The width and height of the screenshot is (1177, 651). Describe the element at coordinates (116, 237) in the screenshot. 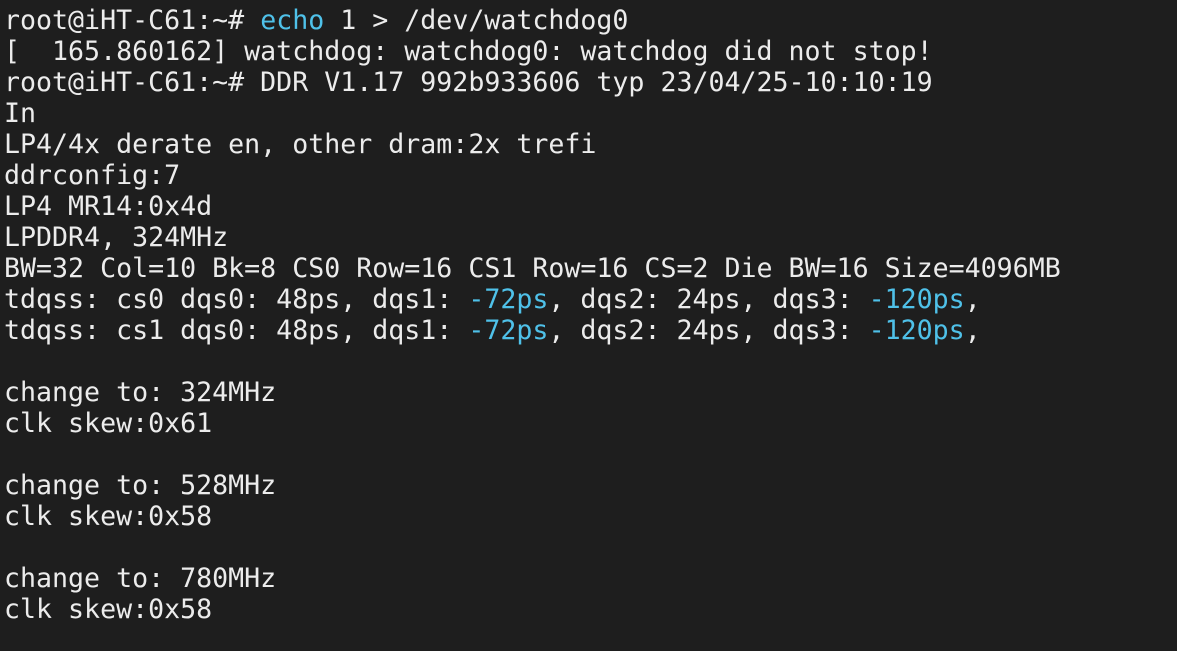

I see `terminal-text: LPDDR4, 324MHz` at that location.